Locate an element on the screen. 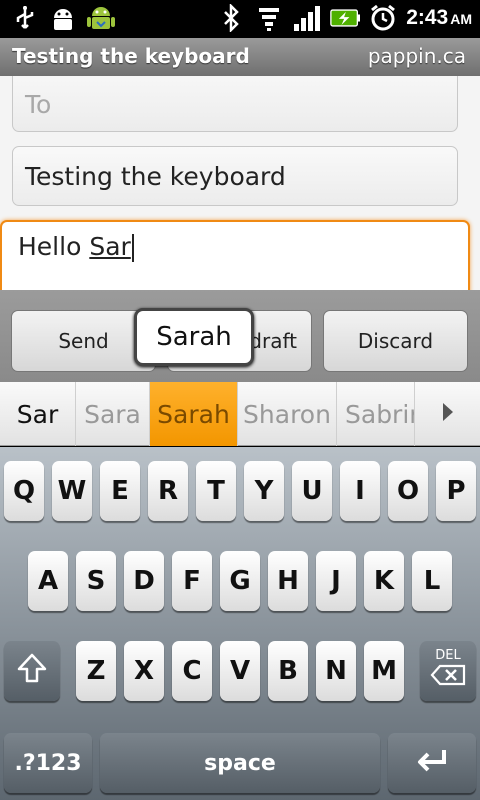 This screenshot has width=480, height=800. chevron-right-icon is located at coordinates (448, 414).